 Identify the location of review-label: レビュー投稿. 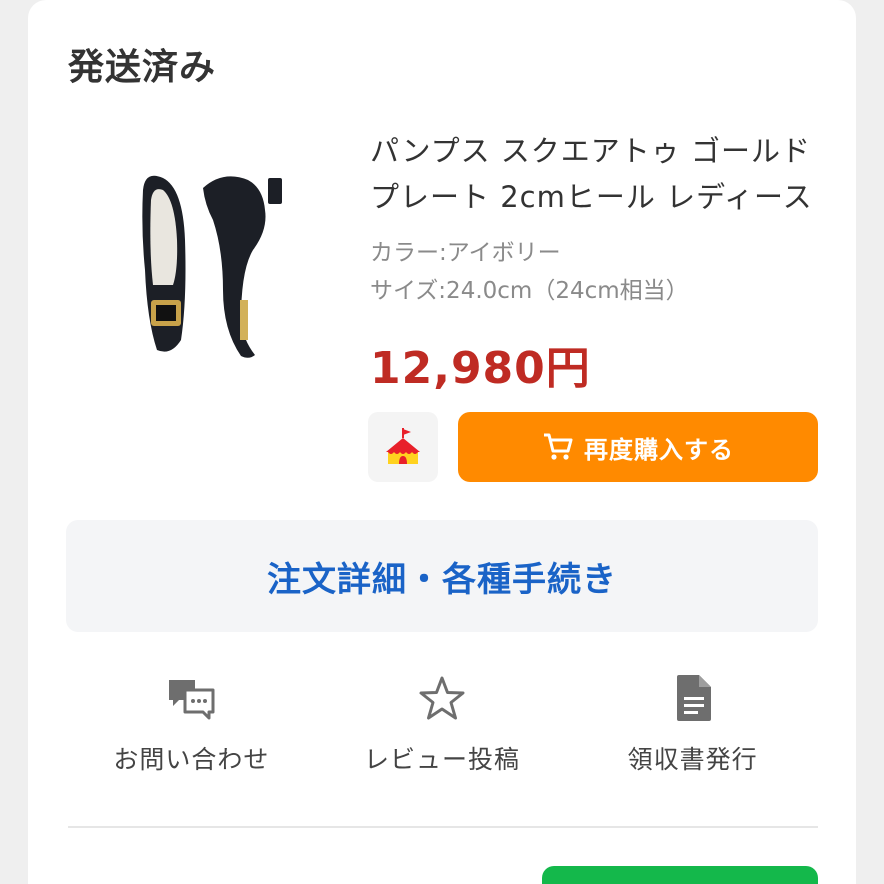
(442, 759).